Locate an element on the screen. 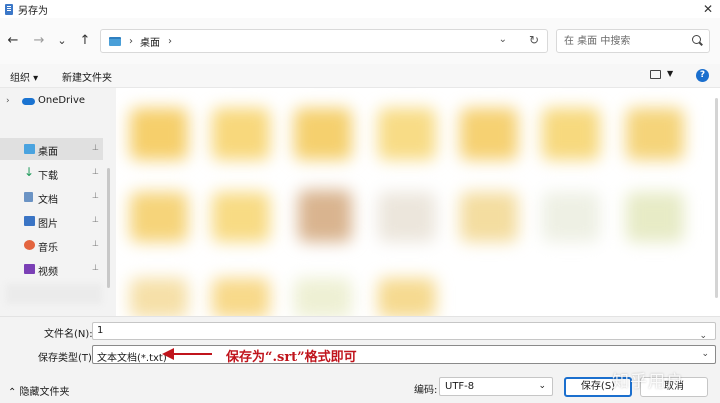  organize-button: 组织 ▾ is located at coordinates (24, 76).